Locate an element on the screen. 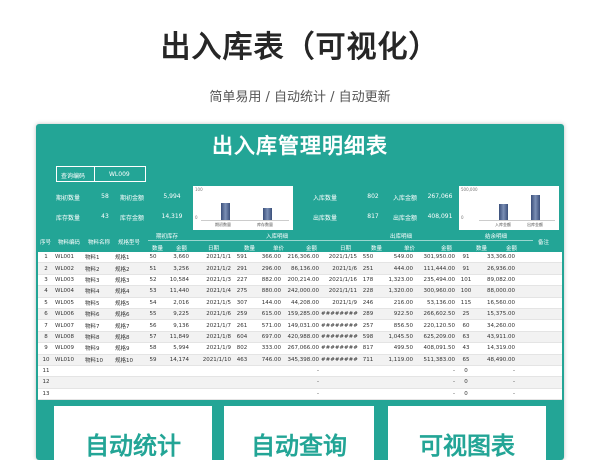 This screenshot has height=460, width=600. table-cell: 1,320.00 is located at coordinates (396, 291).